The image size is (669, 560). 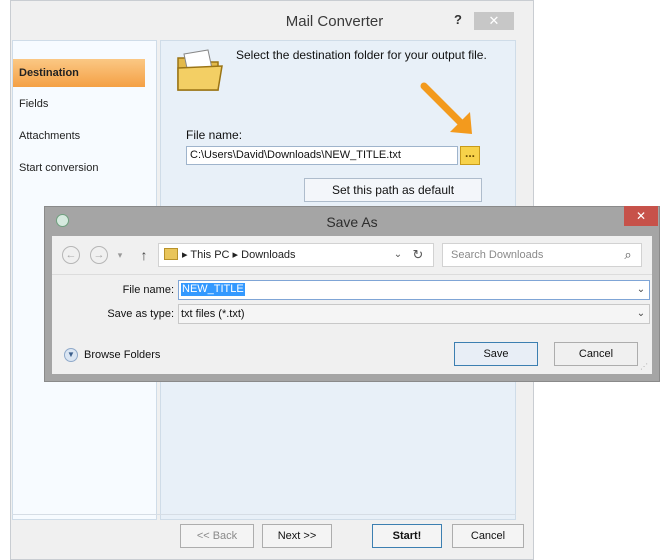 What do you see at coordinates (641, 216) in the screenshot?
I see `dialog-close-button: ✕` at bounding box center [641, 216].